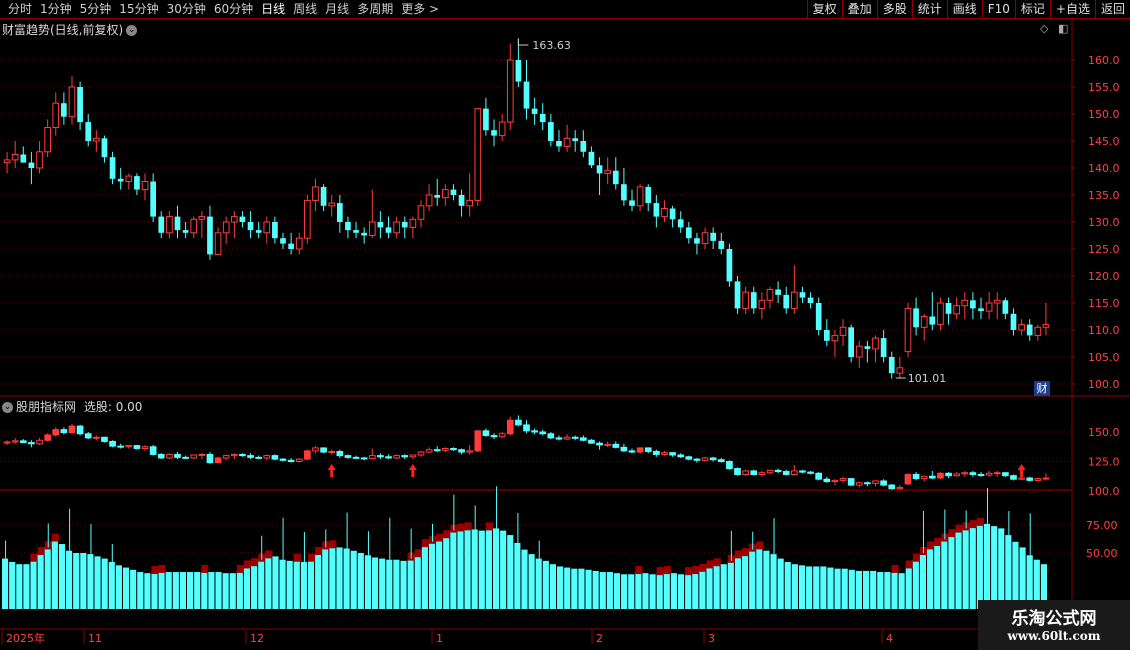 The height and width of the screenshot is (650, 1130). Describe the element at coordinates (1104, 60) in the screenshot. I see `price-tick-label: 160.0` at that location.